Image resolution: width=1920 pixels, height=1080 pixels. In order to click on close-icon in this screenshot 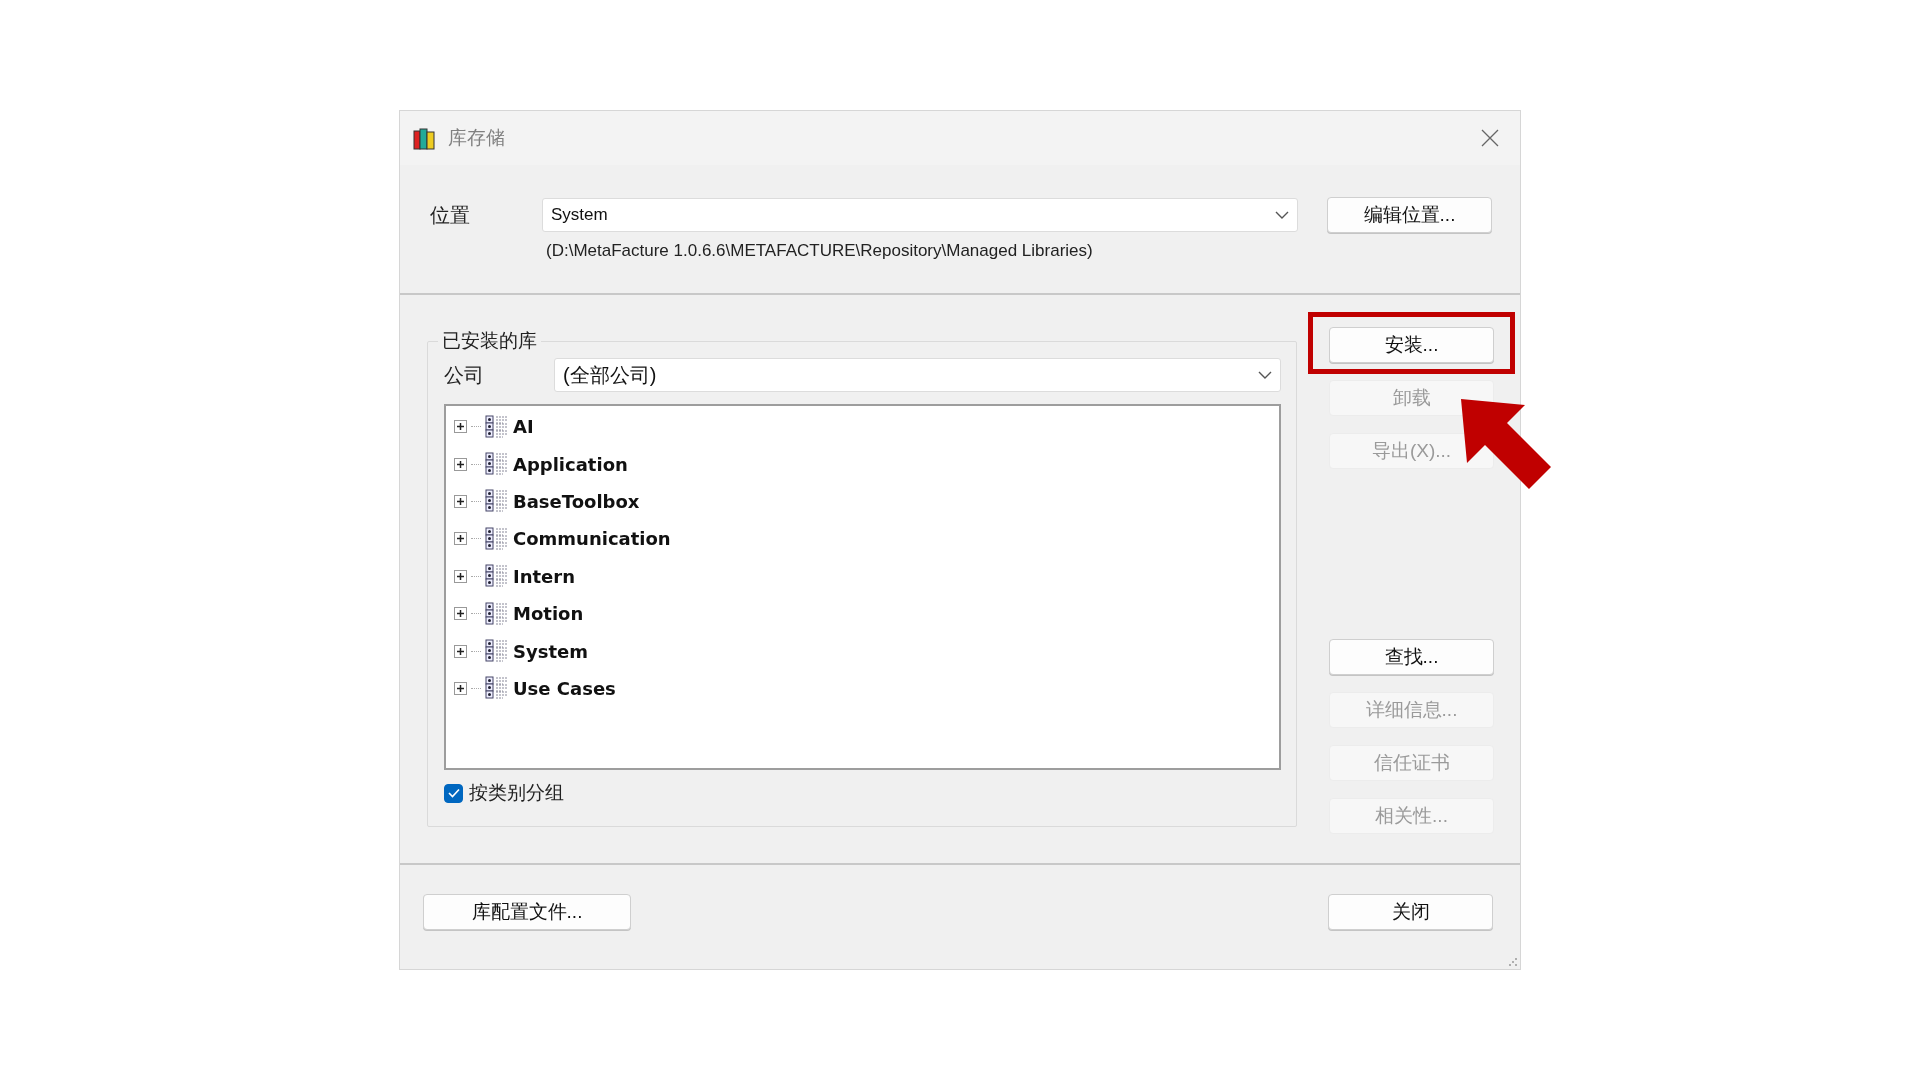, I will do `click(1490, 138)`.